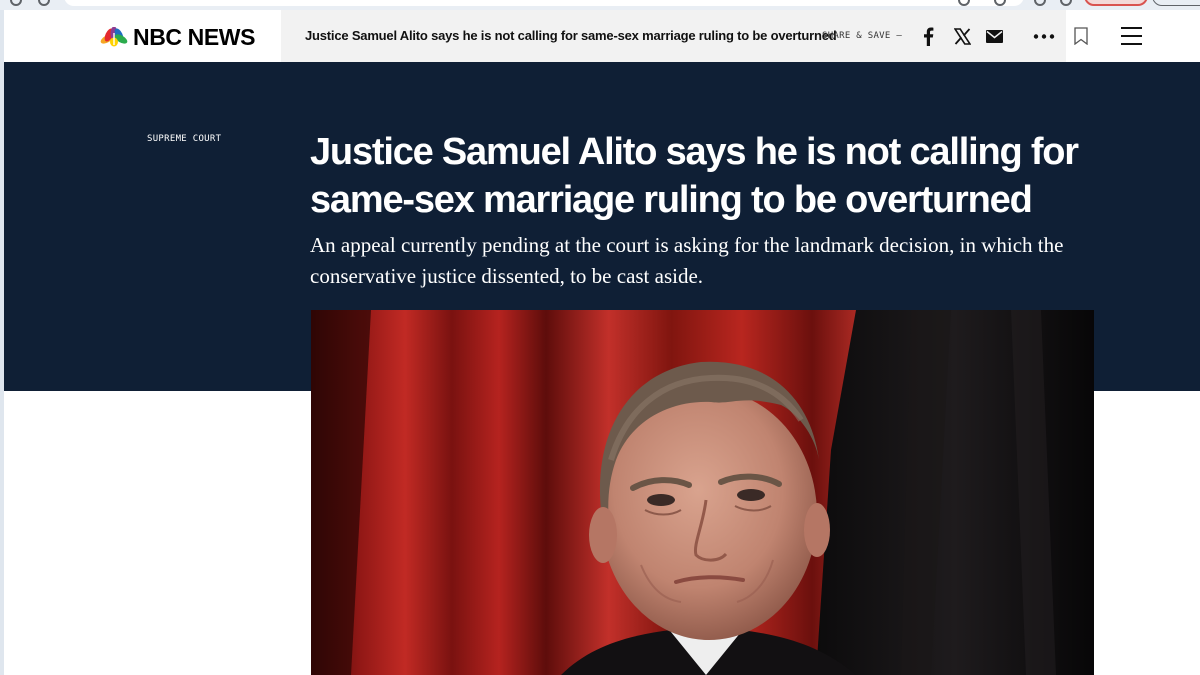 Image resolution: width=1200 pixels, height=675 pixels. I want to click on mail-icon, so click(994, 36).